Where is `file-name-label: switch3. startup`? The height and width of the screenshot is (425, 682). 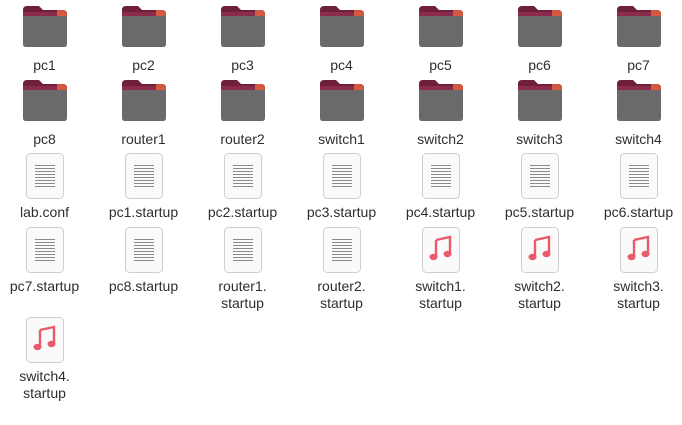
file-name-label: switch3. startup is located at coordinates (638, 294).